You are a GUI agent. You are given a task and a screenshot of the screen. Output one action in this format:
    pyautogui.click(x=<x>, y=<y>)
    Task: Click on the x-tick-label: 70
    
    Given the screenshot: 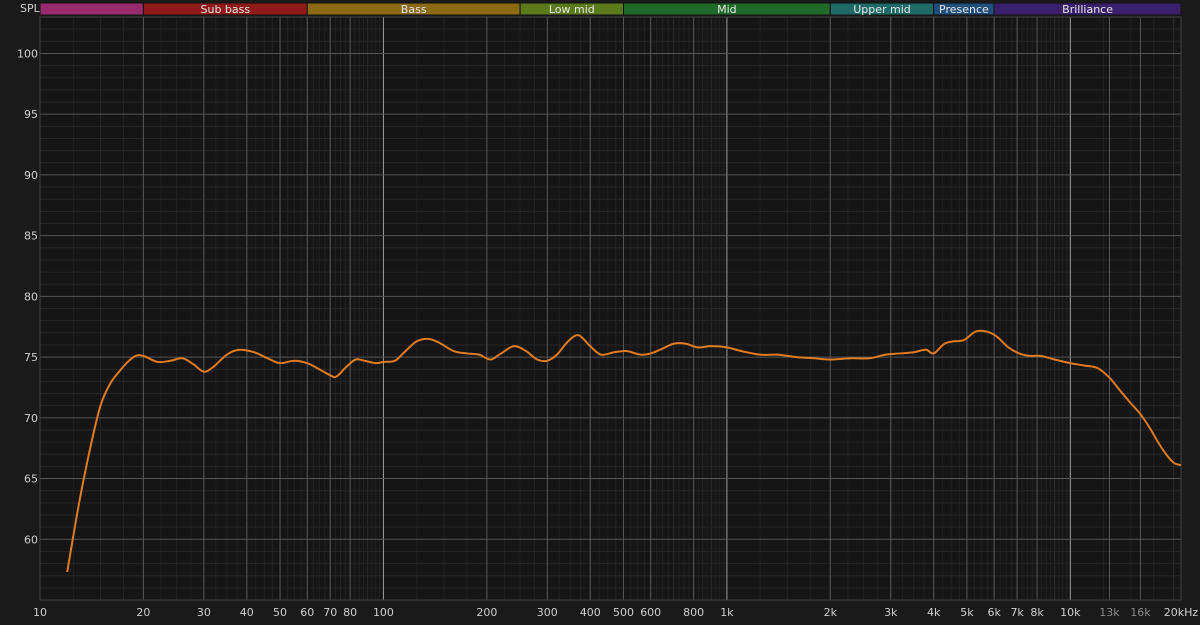 What is the action you would take?
    pyautogui.click(x=330, y=612)
    